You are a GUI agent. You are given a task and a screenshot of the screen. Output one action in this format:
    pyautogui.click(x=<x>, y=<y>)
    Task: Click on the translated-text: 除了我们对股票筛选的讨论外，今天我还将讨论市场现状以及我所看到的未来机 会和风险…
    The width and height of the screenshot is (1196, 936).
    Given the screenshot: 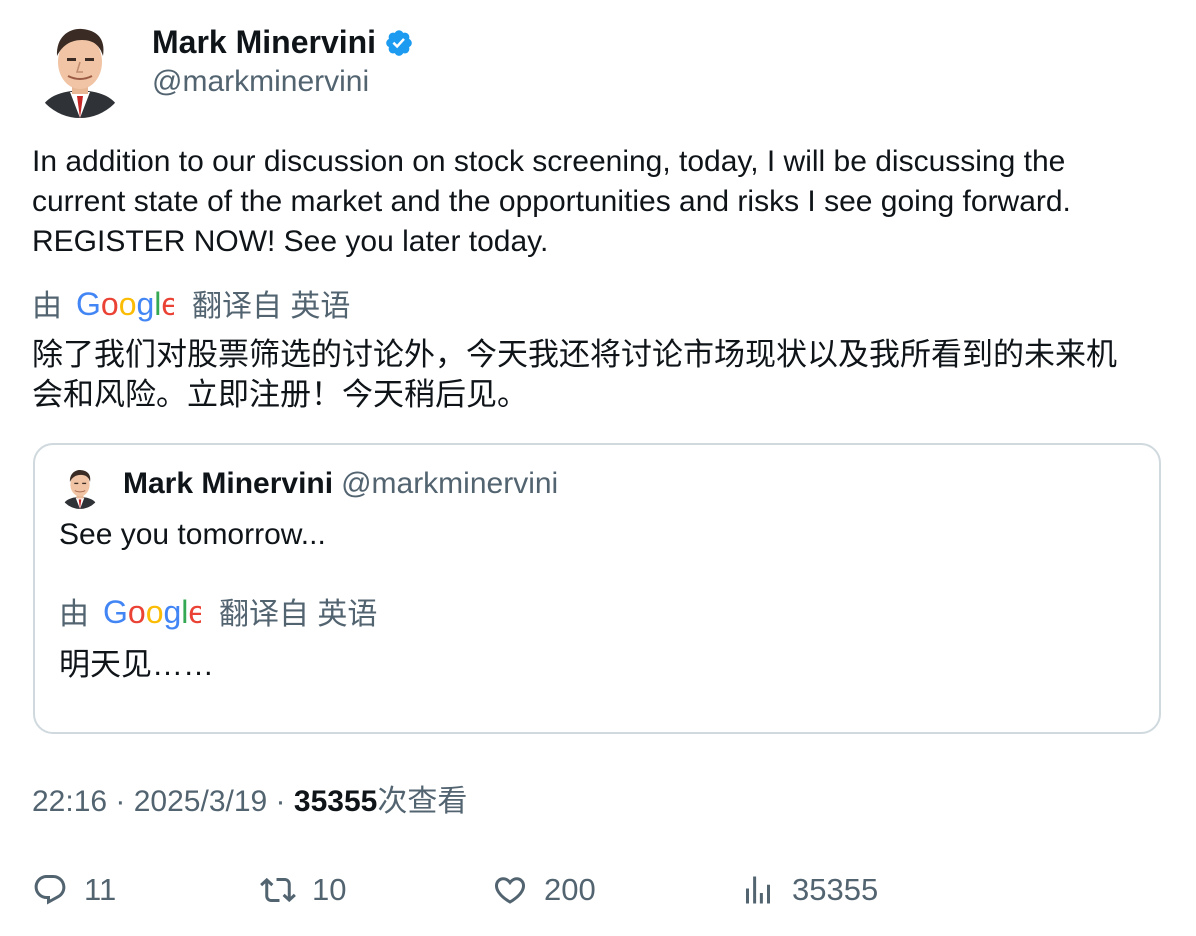 What is the action you would take?
    pyautogui.click(x=602, y=375)
    